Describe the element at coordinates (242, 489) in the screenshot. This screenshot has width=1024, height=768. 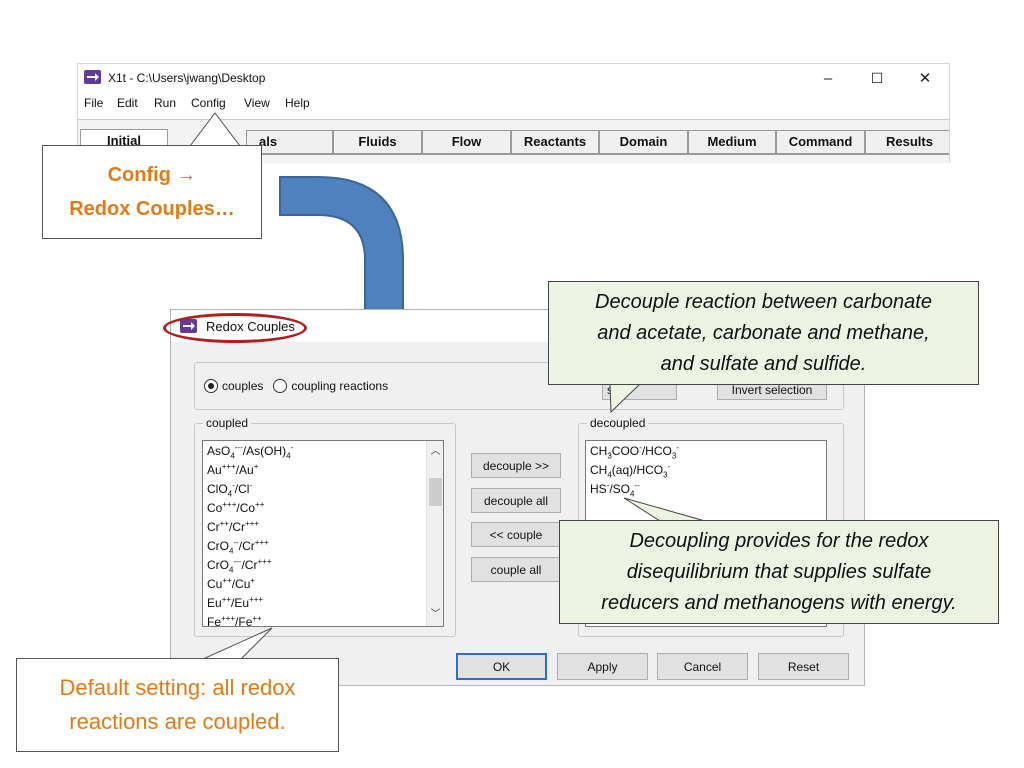
I see `formula-part: /Cl` at that location.